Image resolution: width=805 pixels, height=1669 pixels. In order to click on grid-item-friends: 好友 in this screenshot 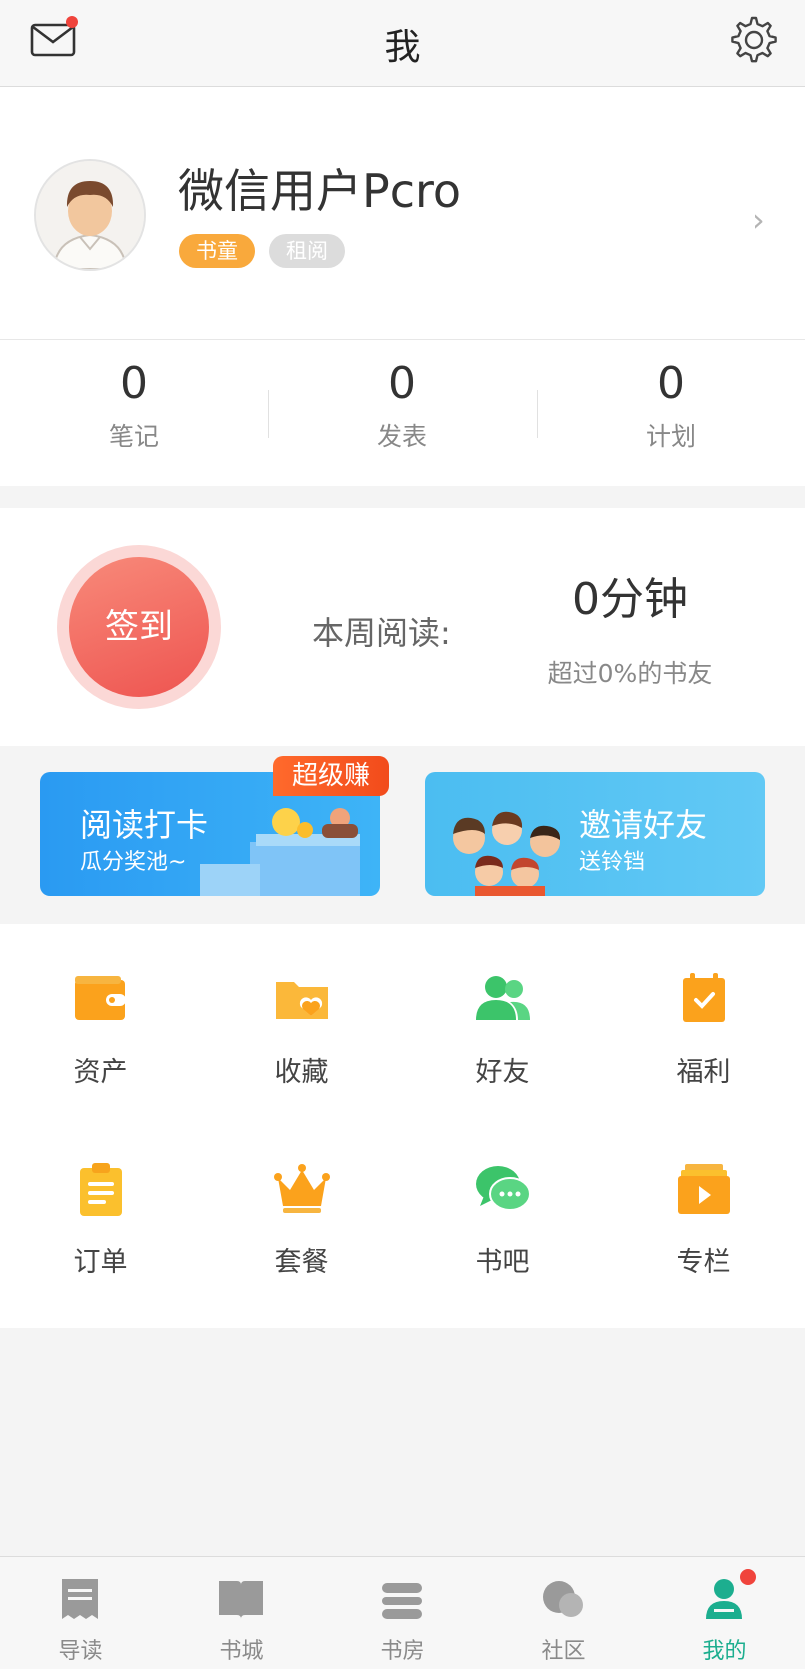, I will do `click(502, 1019)`.